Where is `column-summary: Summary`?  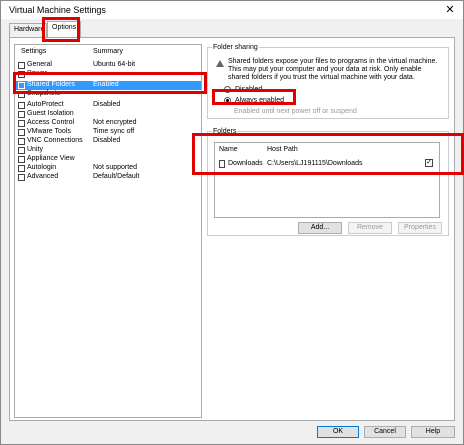
column-summary: Summary is located at coordinates (108, 51).